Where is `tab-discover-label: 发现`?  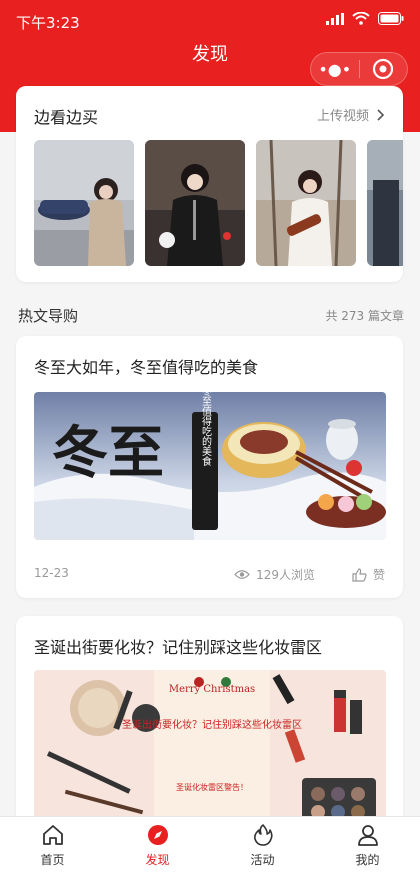 tab-discover-label: 发现 is located at coordinates (157, 860).